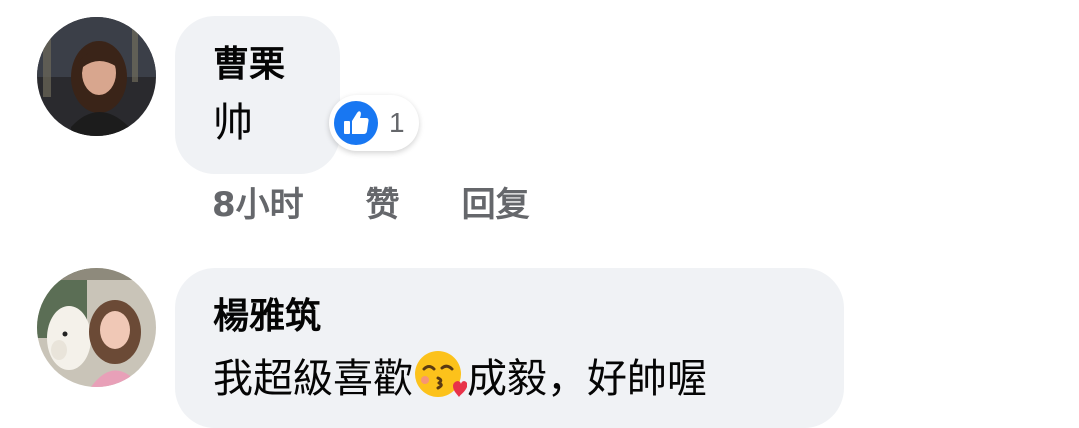 The width and height of the screenshot is (1079, 428). I want to click on comment-author: 曹栗, so click(257, 65).